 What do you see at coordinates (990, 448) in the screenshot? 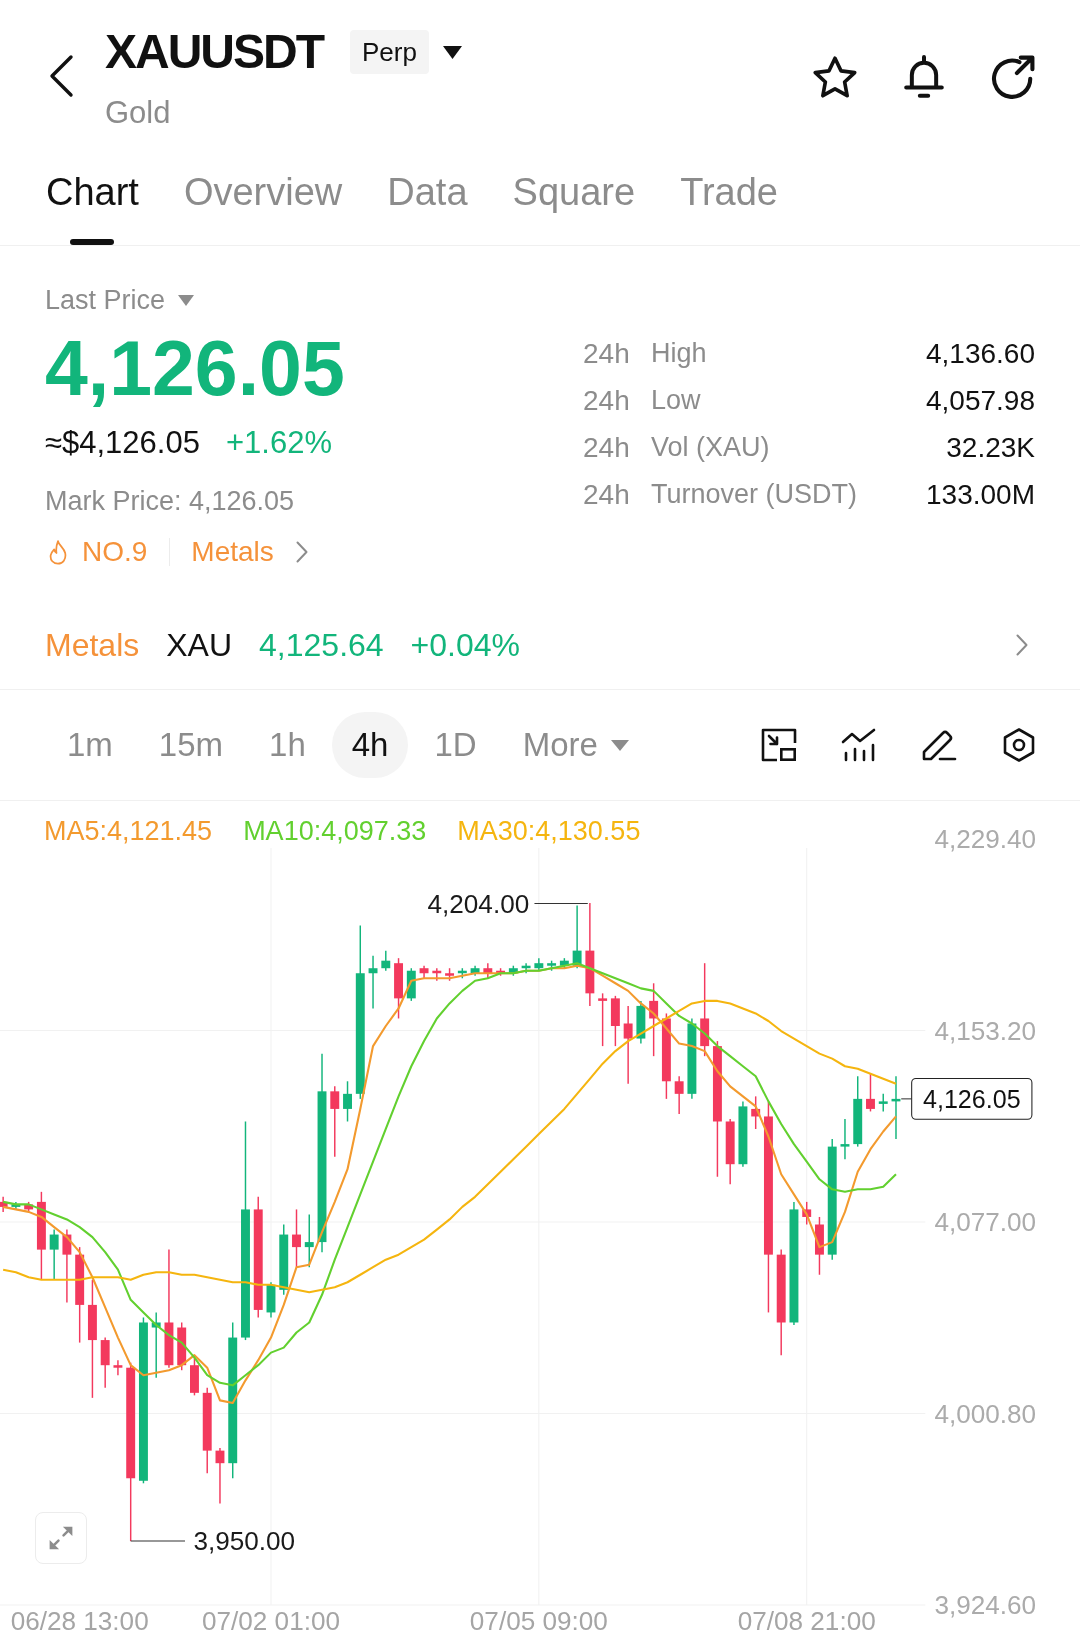
I see `stat-value: 32.23K` at bounding box center [990, 448].